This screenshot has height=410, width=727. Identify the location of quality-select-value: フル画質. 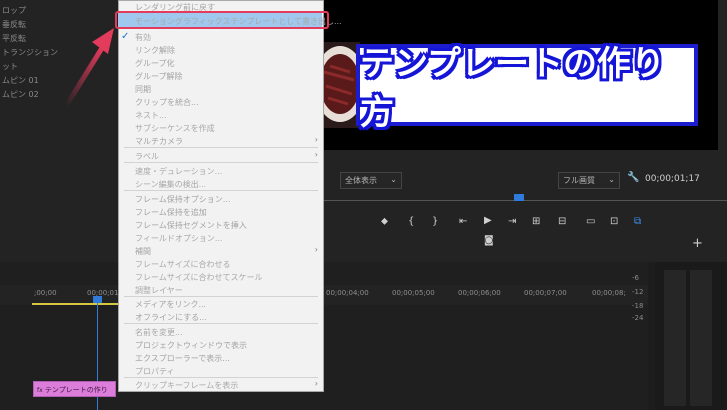
(579, 180).